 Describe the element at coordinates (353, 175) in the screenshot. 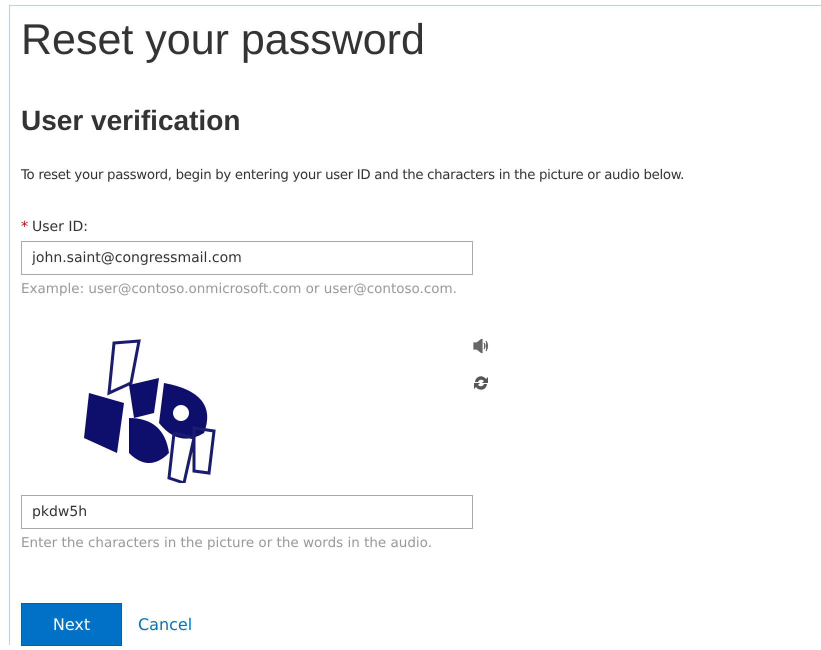

I see `instructions-text: To reset your password, begin by entering your user ID and the characters in the picture or audio below.` at that location.